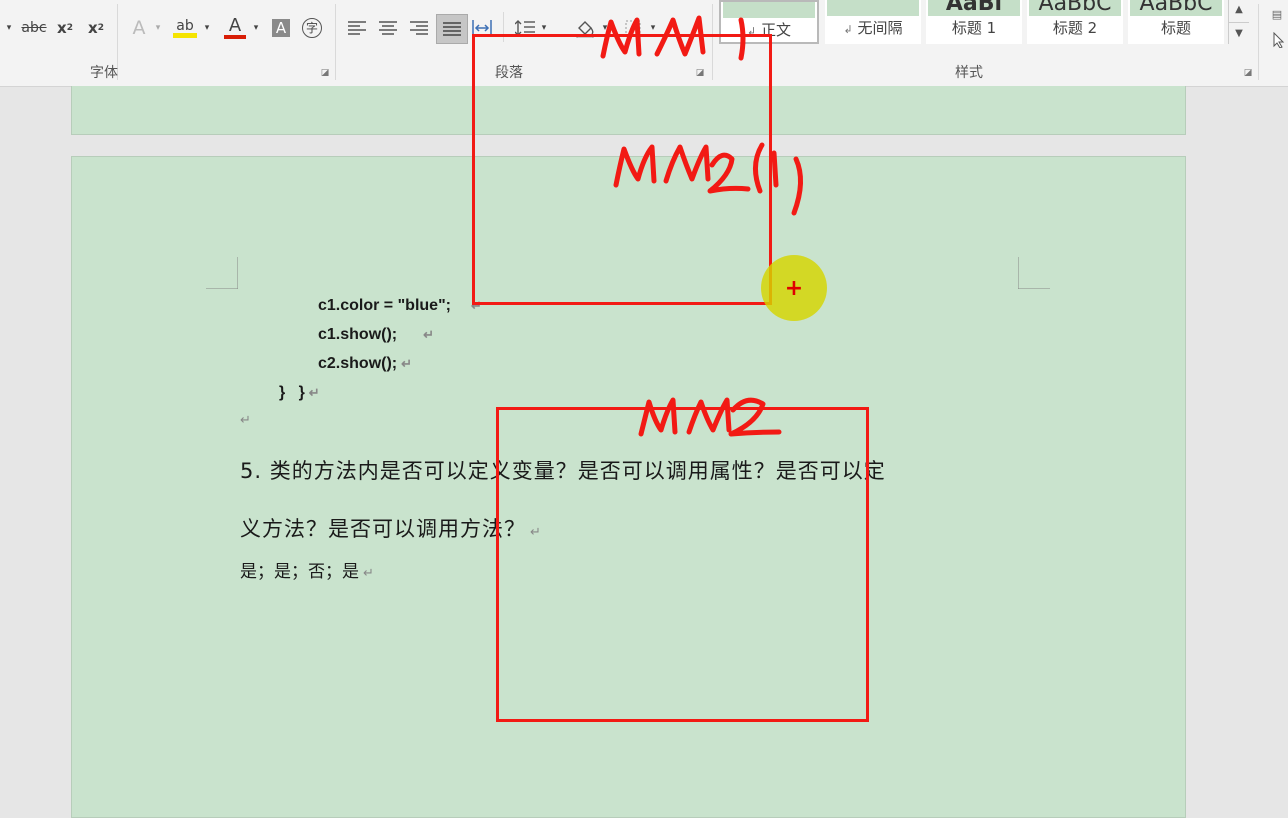 This screenshot has width=1288, height=818. I want to click on styles-gallery: ↲ 正文 ↲ 无间隔 AaBl 标题 1 AaBbC 标题 2 AaBbC 标题, so click(974, 22).